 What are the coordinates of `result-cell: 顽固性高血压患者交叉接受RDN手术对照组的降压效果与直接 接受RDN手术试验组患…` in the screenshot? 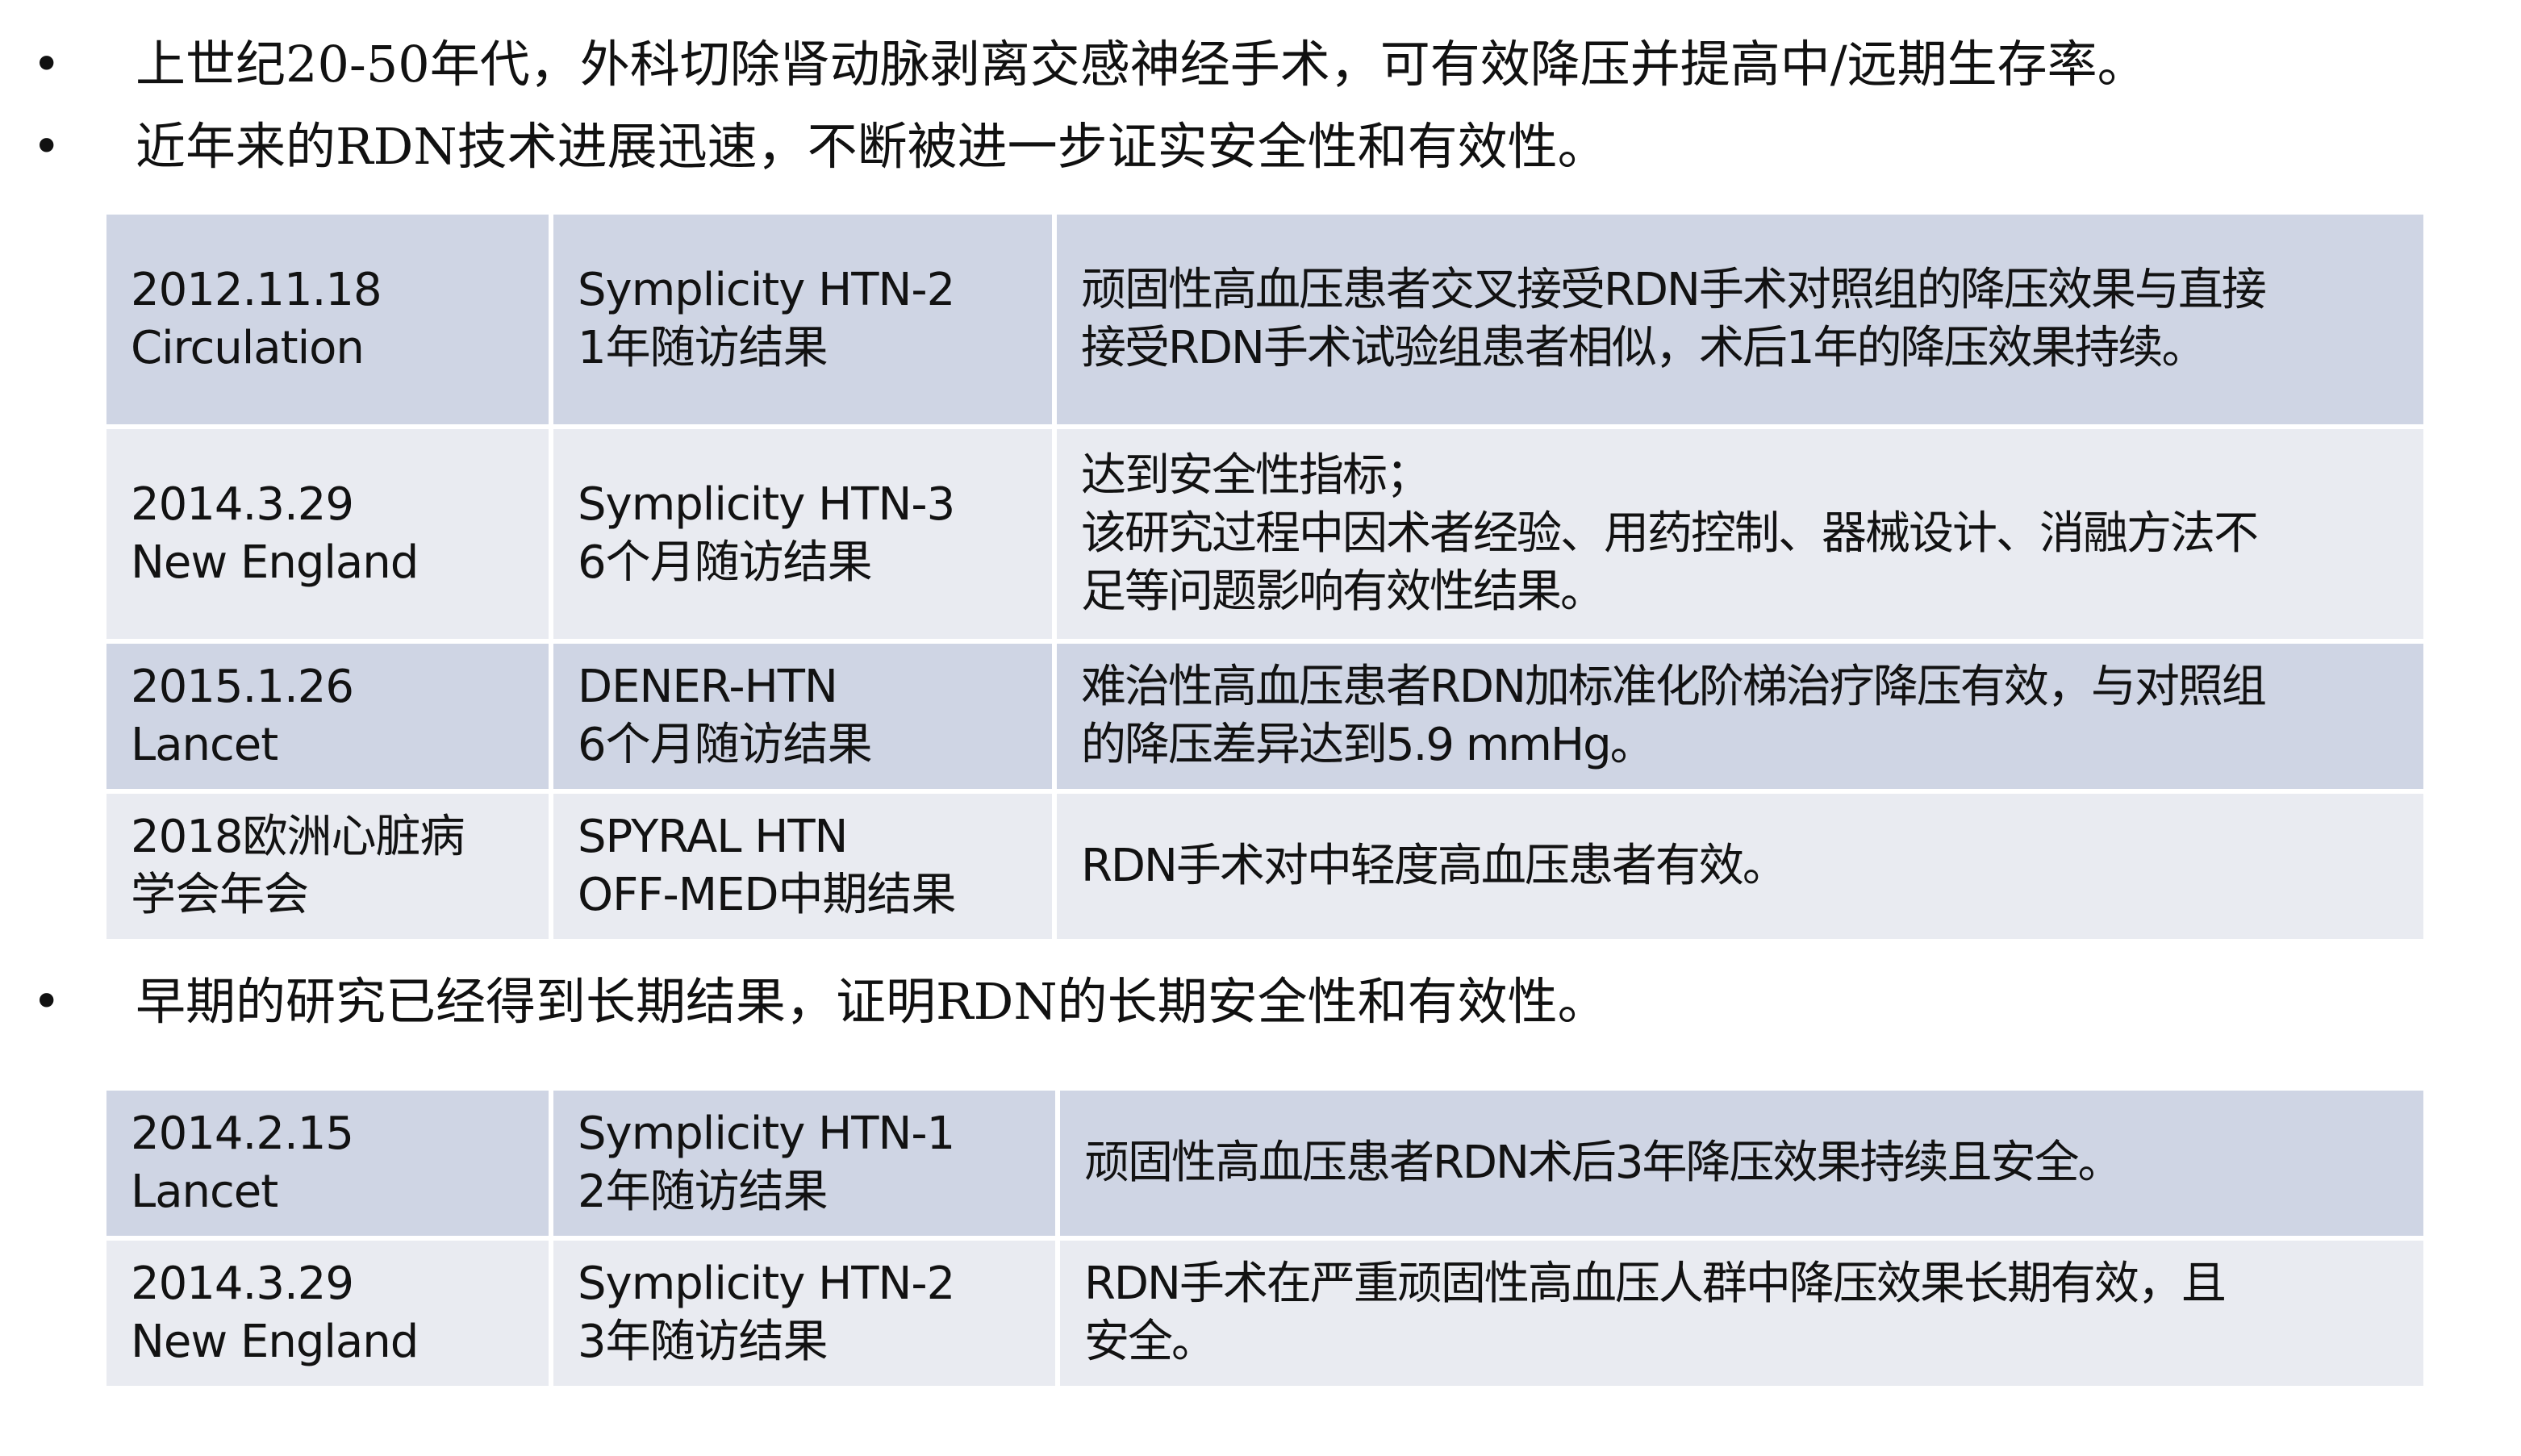 It's located at (1740, 320).